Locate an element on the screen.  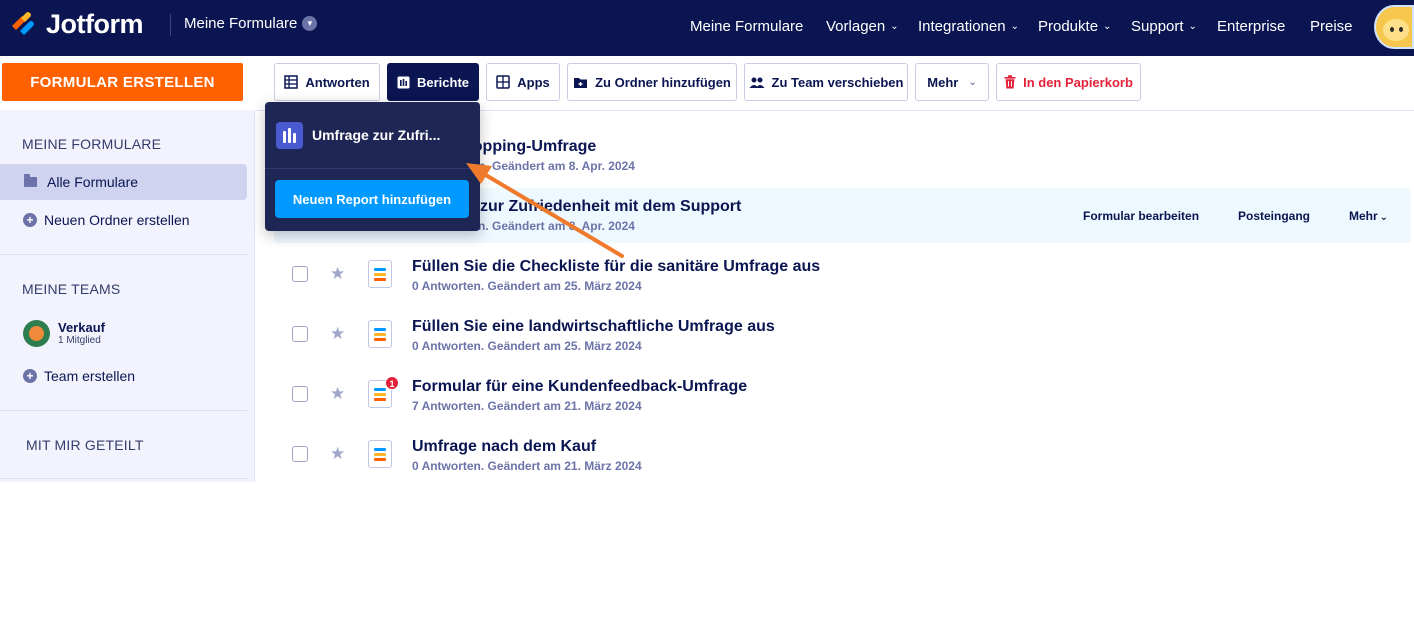
edit-form-button: Formular bearbeiten is located at coordinates (1141, 216).